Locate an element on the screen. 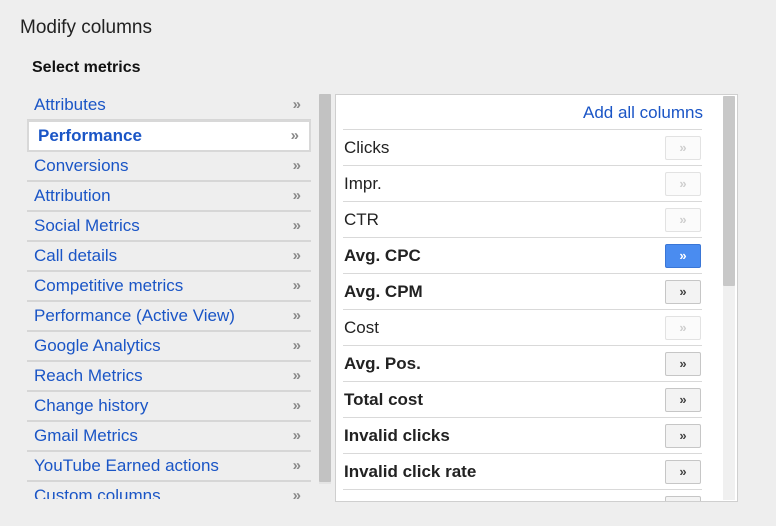 Image resolution: width=776 pixels, height=526 pixels. metric-row: Engagements » is located at coordinates (522, 495).